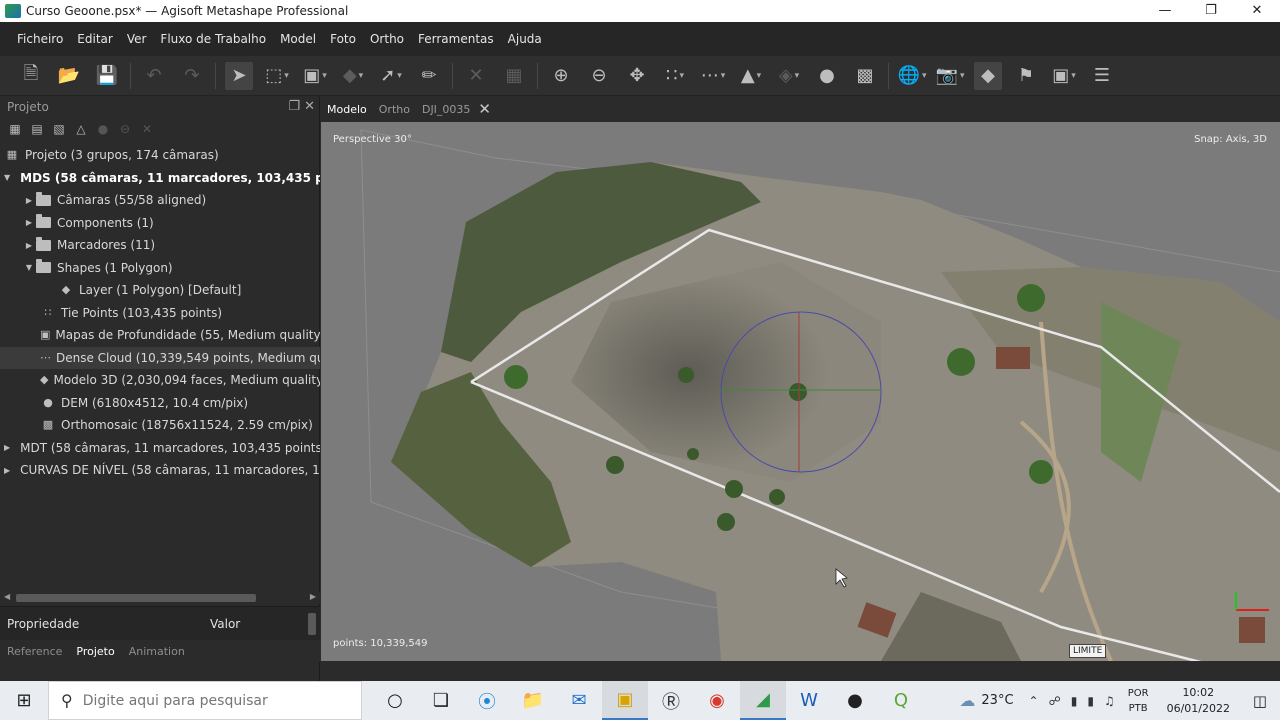 The width and height of the screenshot is (1280, 720). What do you see at coordinates (69, 76) in the screenshot?
I see `open-folder-icon: 📂` at bounding box center [69, 76].